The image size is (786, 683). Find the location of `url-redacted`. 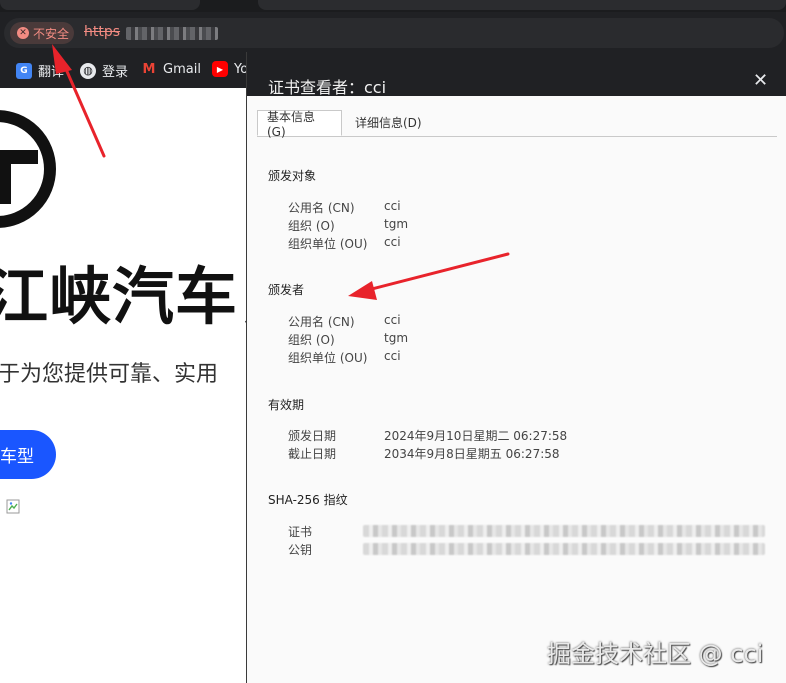

url-redacted is located at coordinates (172, 33).